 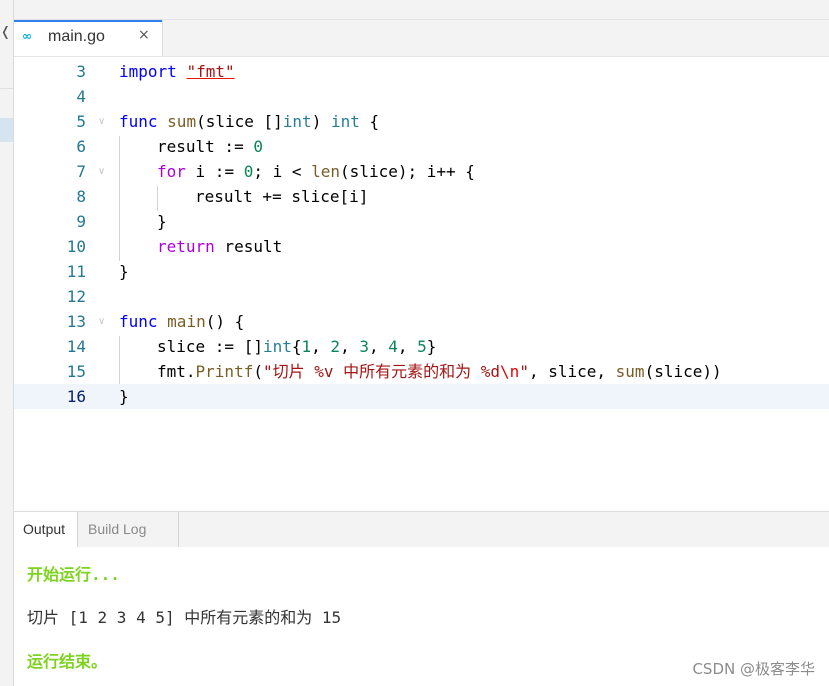 What do you see at coordinates (76, 296) in the screenshot?
I see `line-number: 12` at bounding box center [76, 296].